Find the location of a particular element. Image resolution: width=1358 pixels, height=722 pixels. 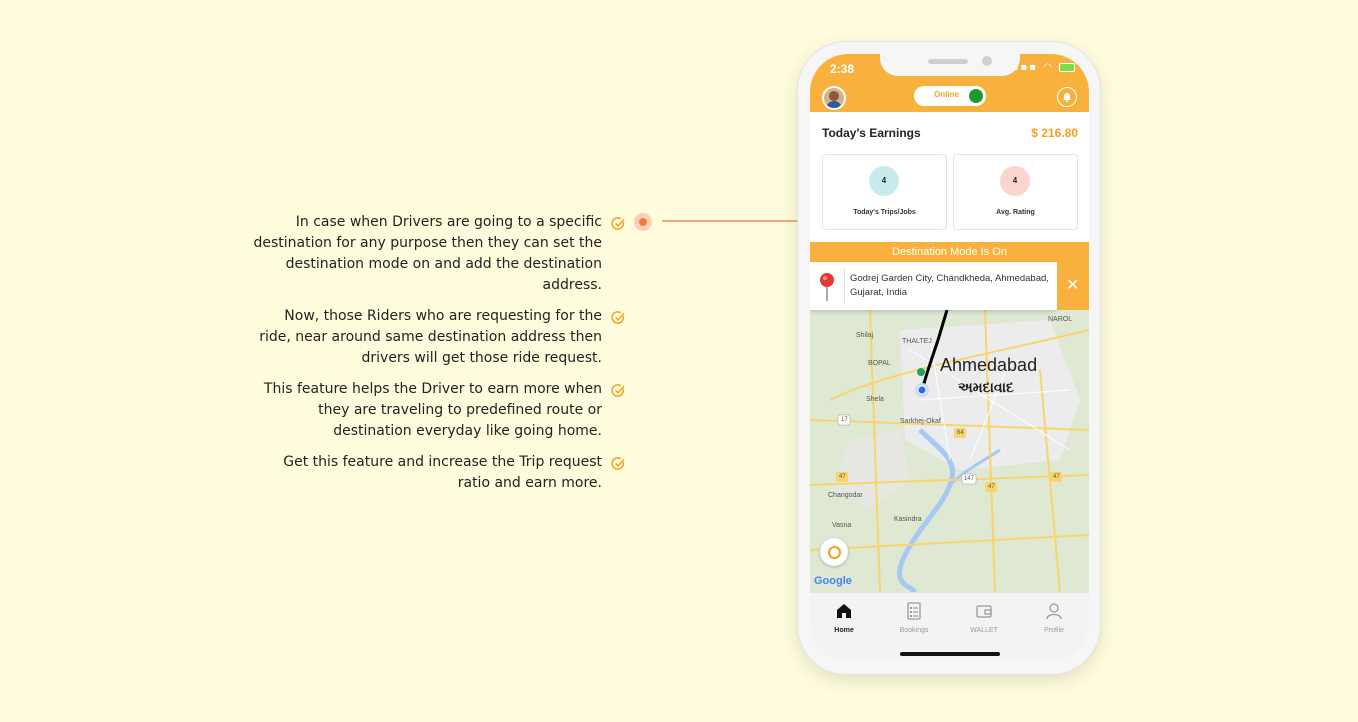

status-time: 2:38 is located at coordinates (842, 69).